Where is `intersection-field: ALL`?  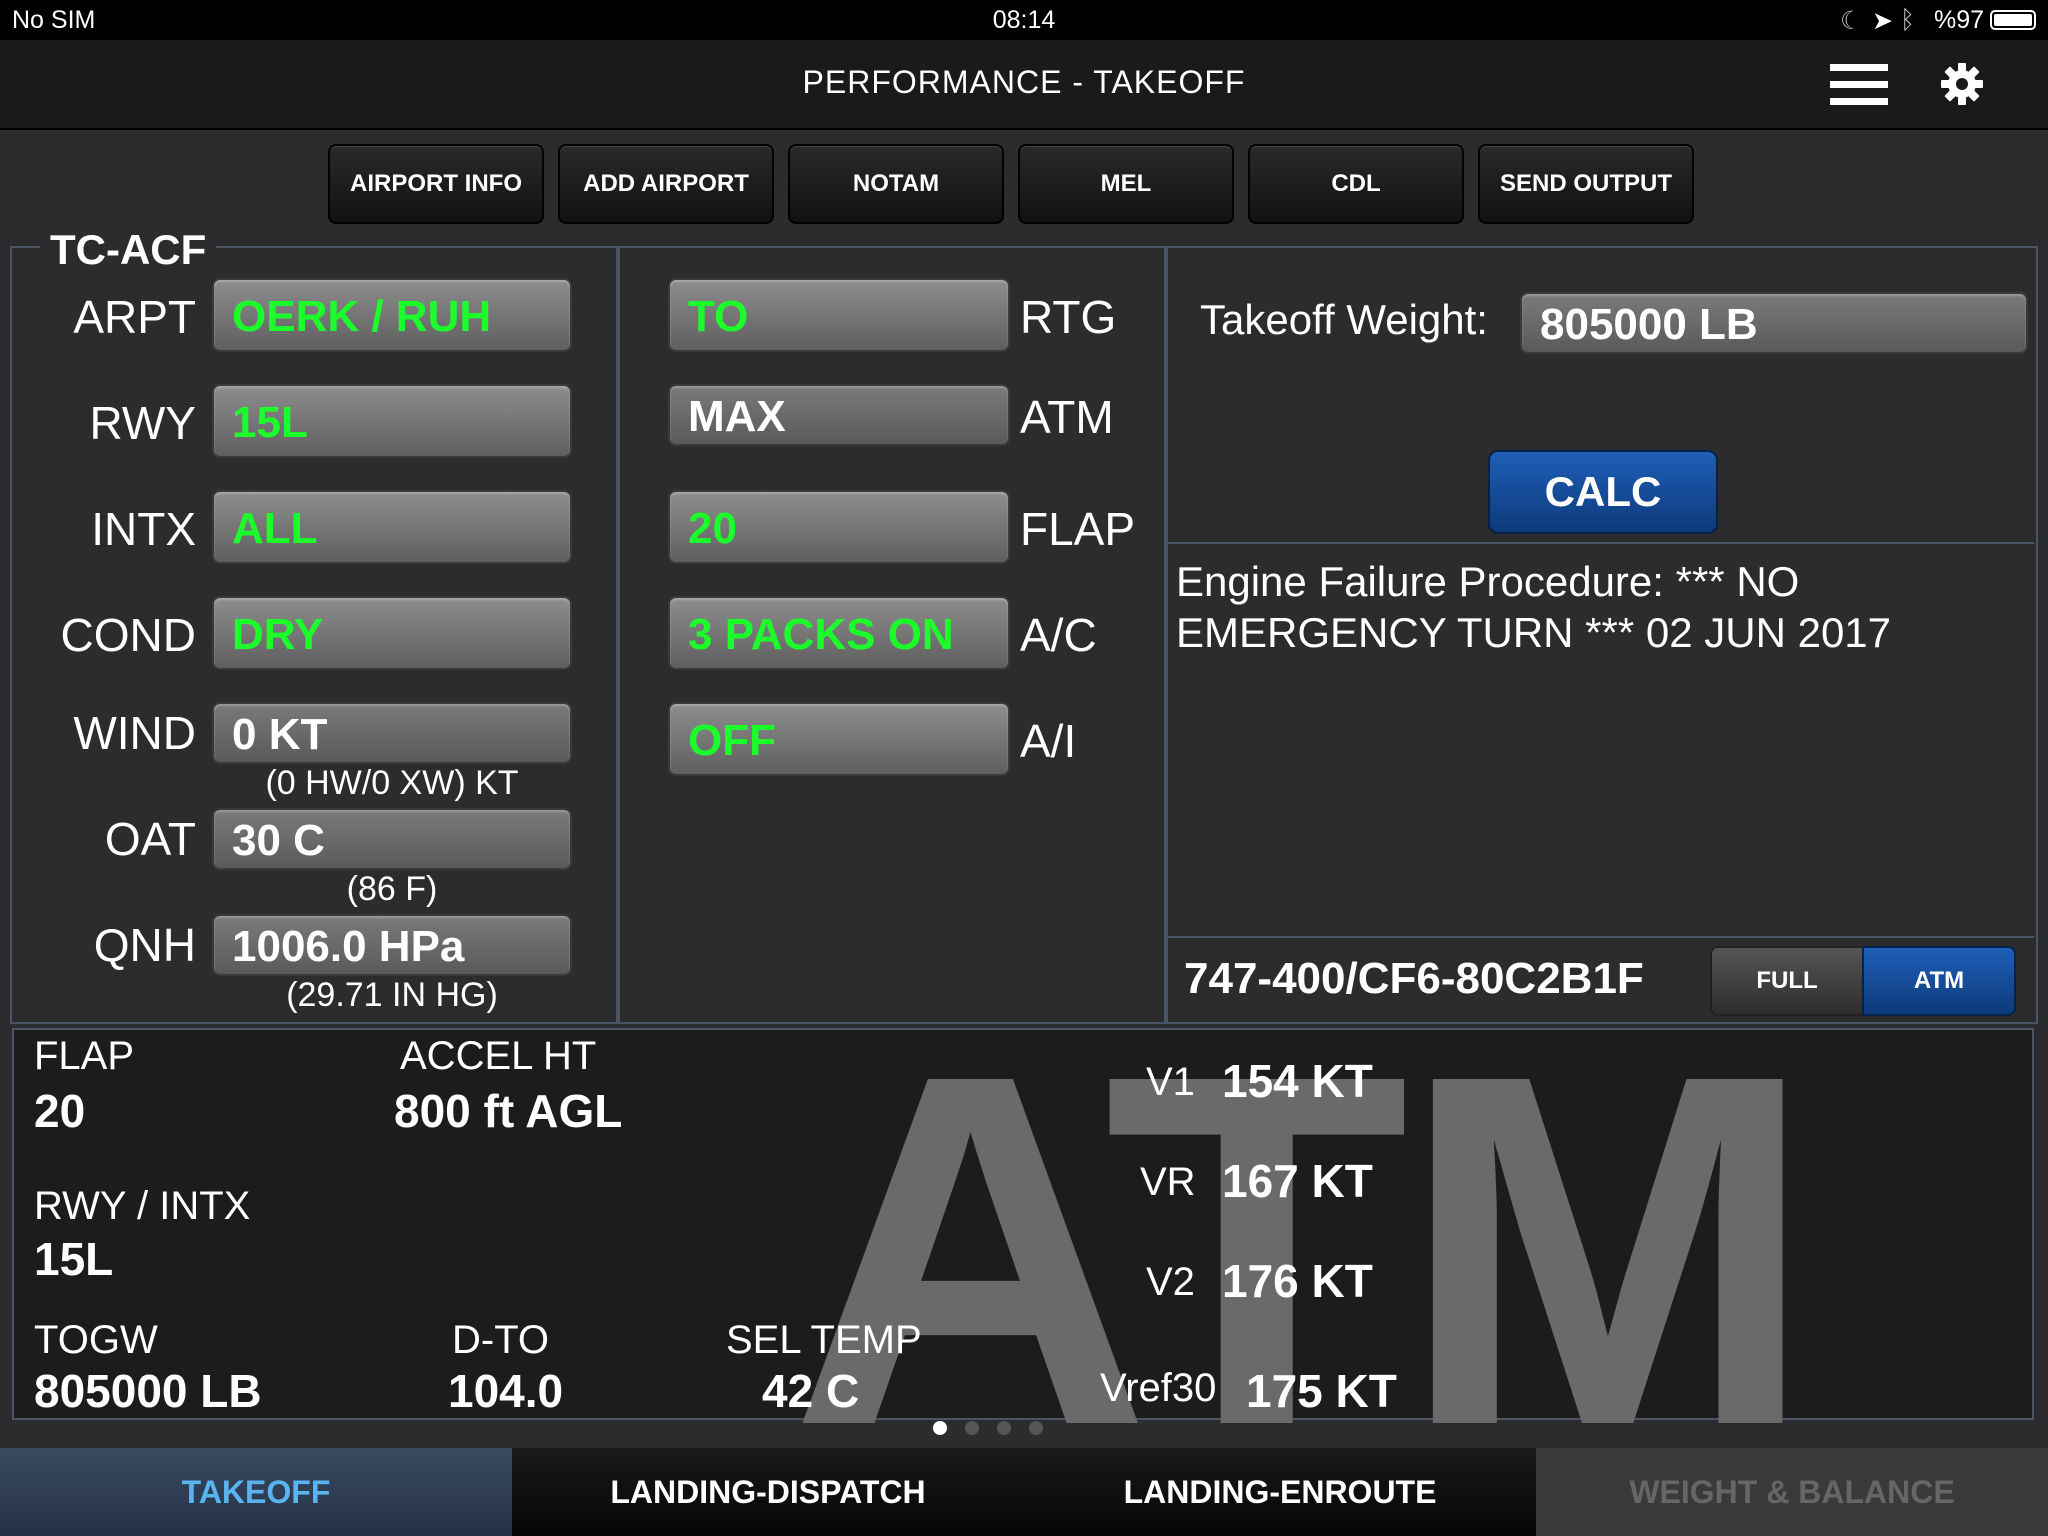 intersection-field: ALL is located at coordinates (392, 527).